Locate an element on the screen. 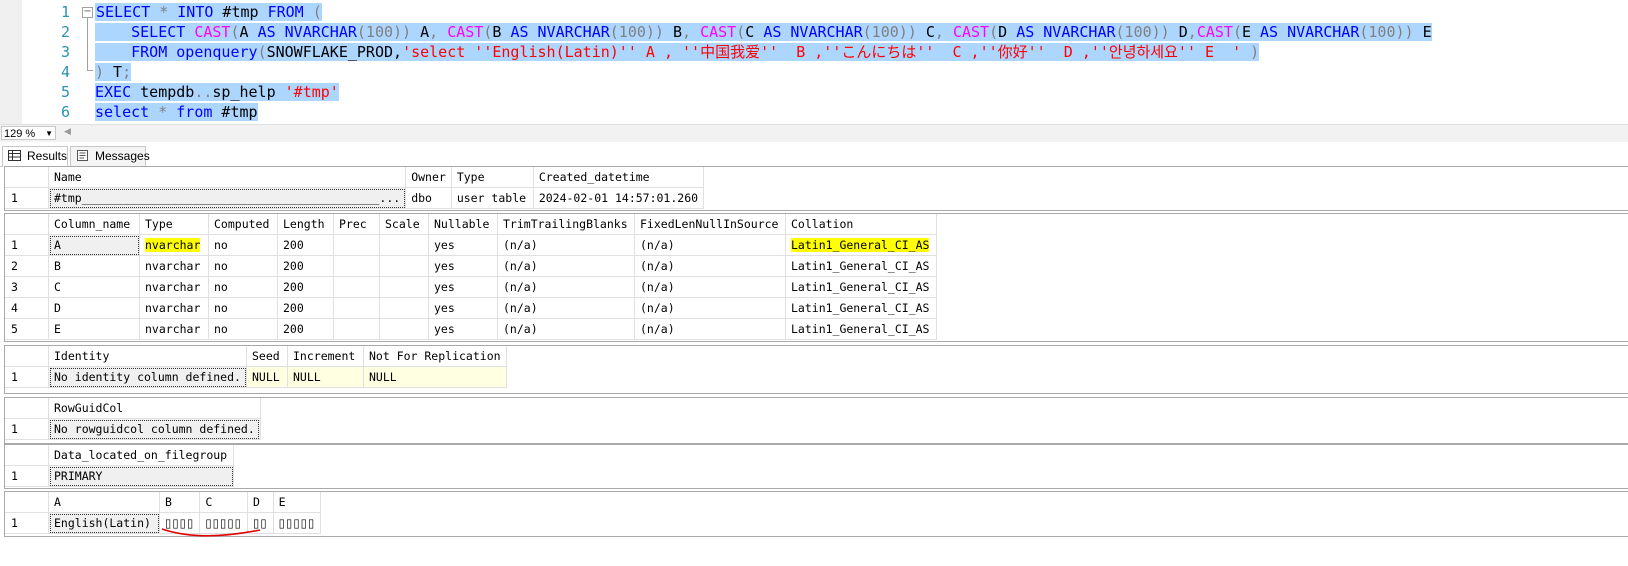 The width and height of the screenshot is (1628, 566). column-header: Data_located_on_filegroup is located at coordinates (141, 455).